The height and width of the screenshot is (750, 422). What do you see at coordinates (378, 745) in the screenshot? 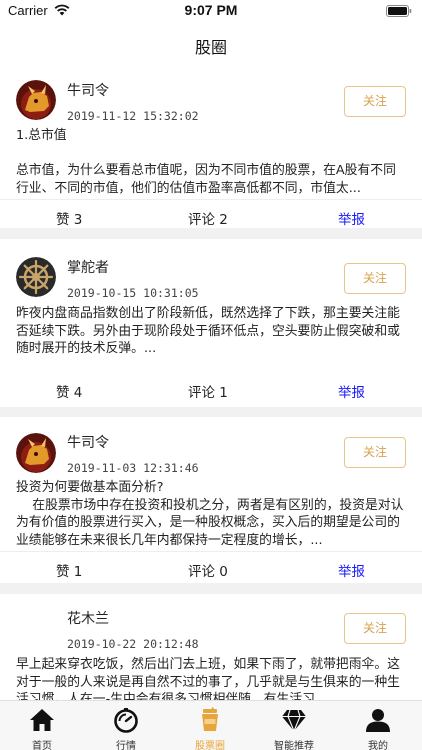
I see `tab-label: 我的` at bounding box center [378, 745].